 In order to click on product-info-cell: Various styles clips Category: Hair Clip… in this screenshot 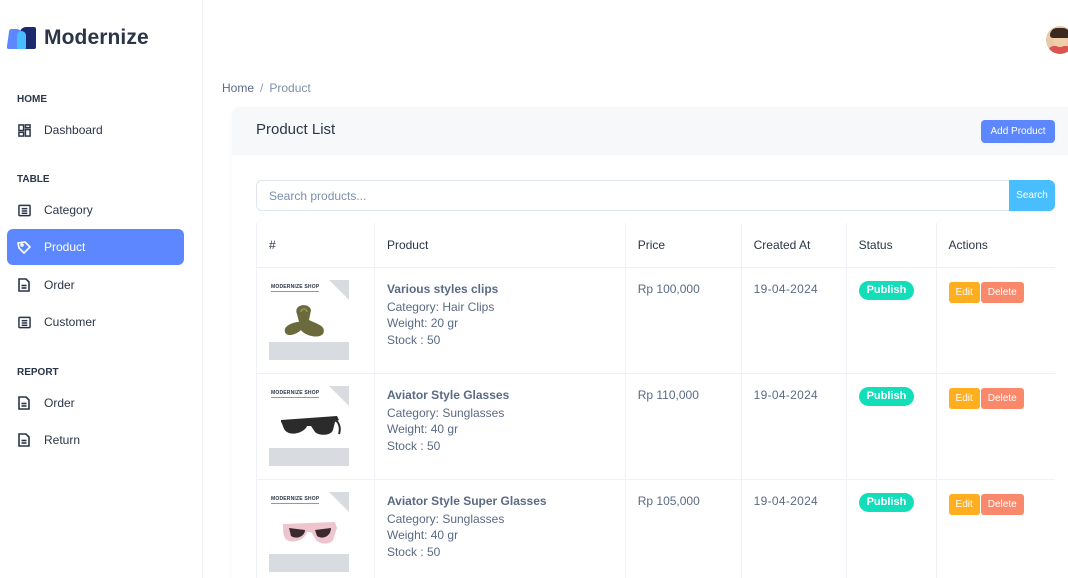, I will do `click(500, 320)`.